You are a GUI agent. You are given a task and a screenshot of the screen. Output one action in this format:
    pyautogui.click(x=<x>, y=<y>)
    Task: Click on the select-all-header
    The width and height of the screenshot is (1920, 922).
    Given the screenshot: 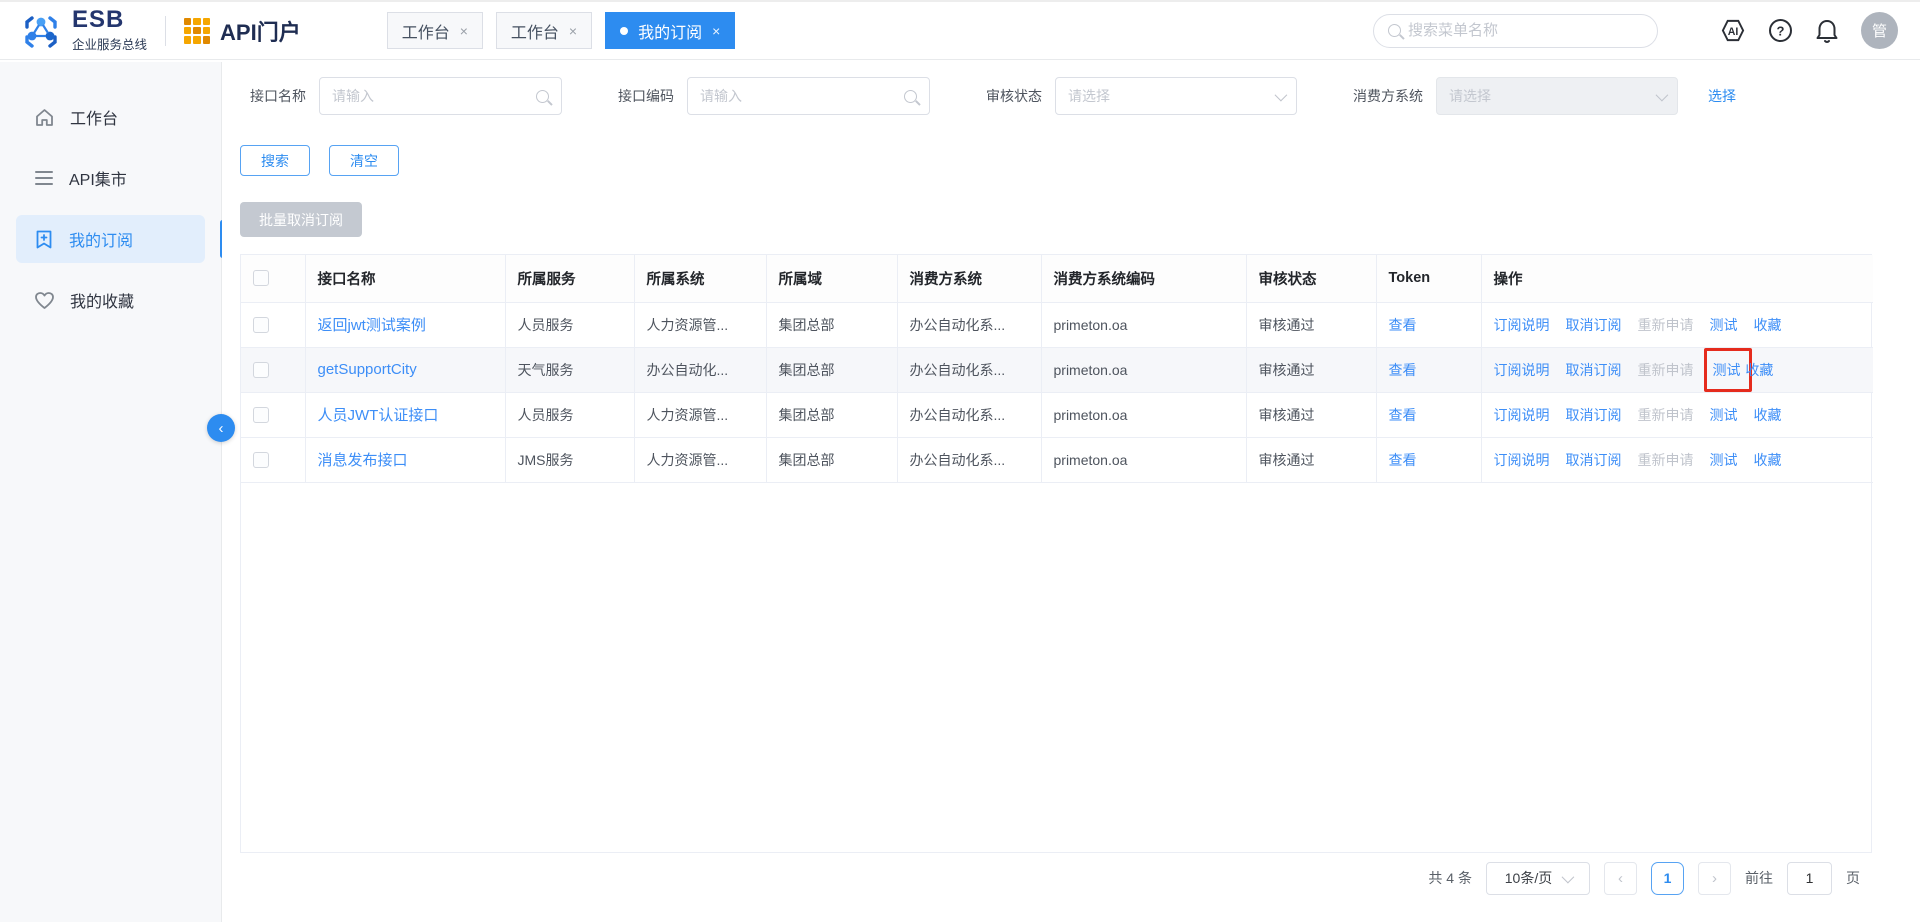 What is the action you would take?
    pyautogui.click(x=273, y=279)
    